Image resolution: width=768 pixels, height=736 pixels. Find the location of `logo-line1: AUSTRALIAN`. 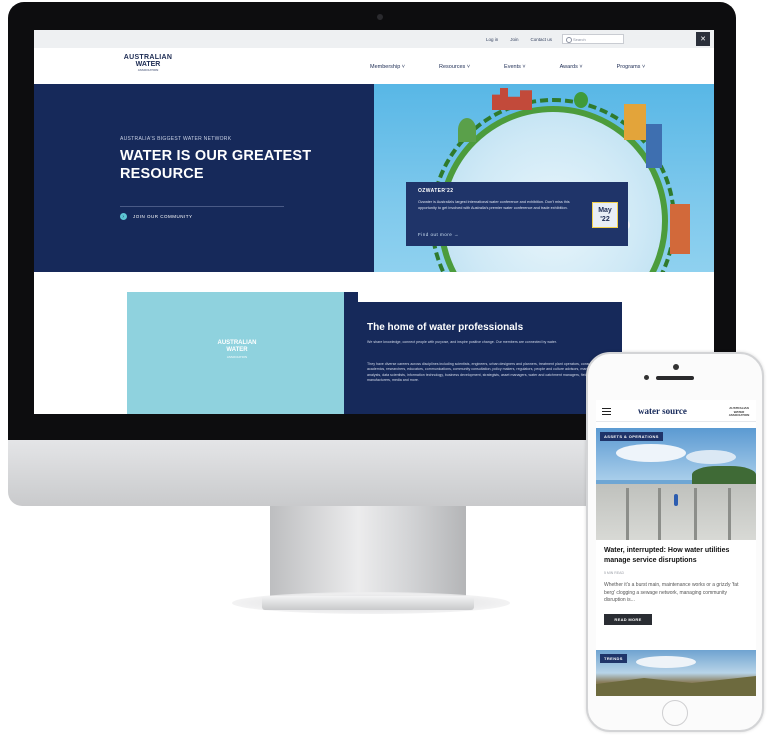

logo-line1: AUSTRALIAN is located at coordinates (148, 57).